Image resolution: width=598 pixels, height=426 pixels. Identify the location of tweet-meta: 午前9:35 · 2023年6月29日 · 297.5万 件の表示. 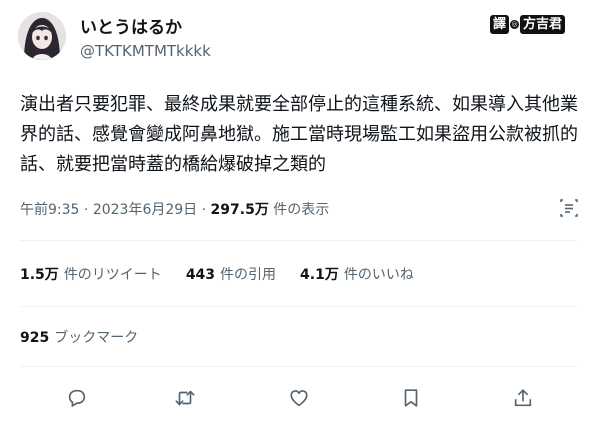
(300, 210).